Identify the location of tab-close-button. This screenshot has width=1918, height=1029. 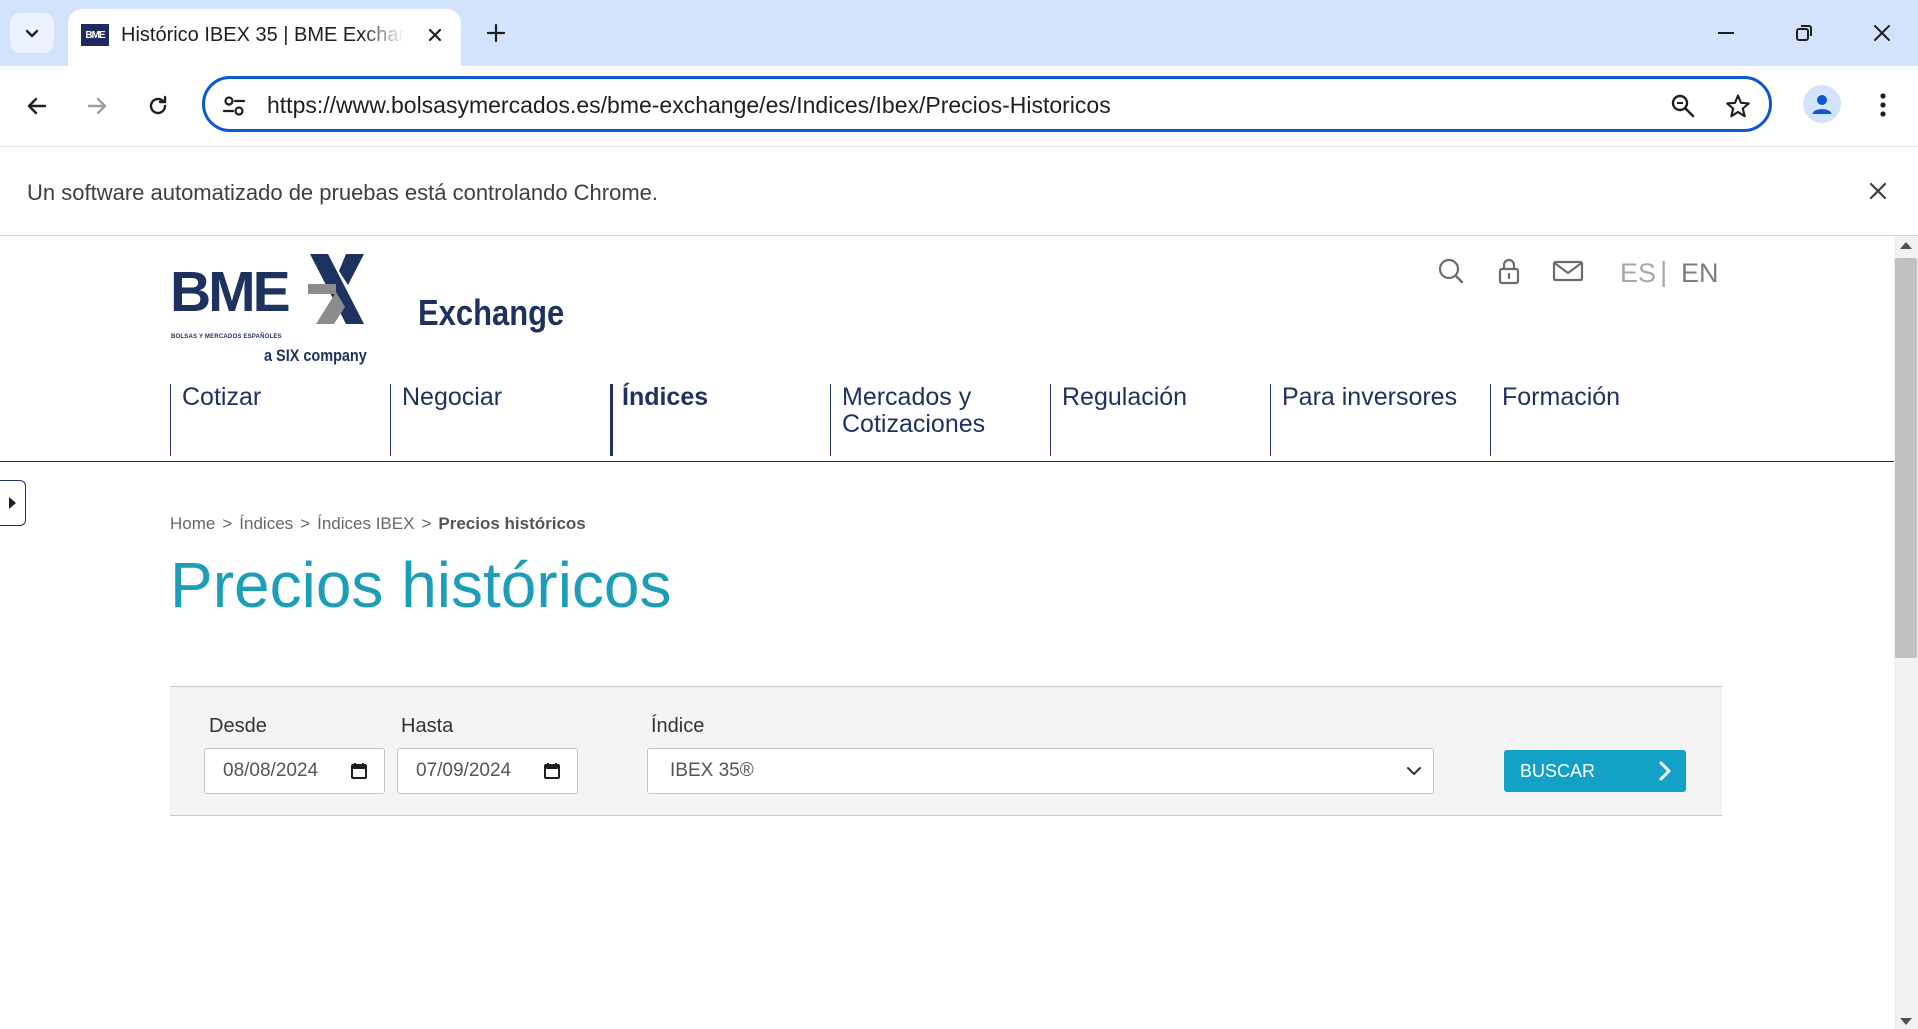
(435, 35).